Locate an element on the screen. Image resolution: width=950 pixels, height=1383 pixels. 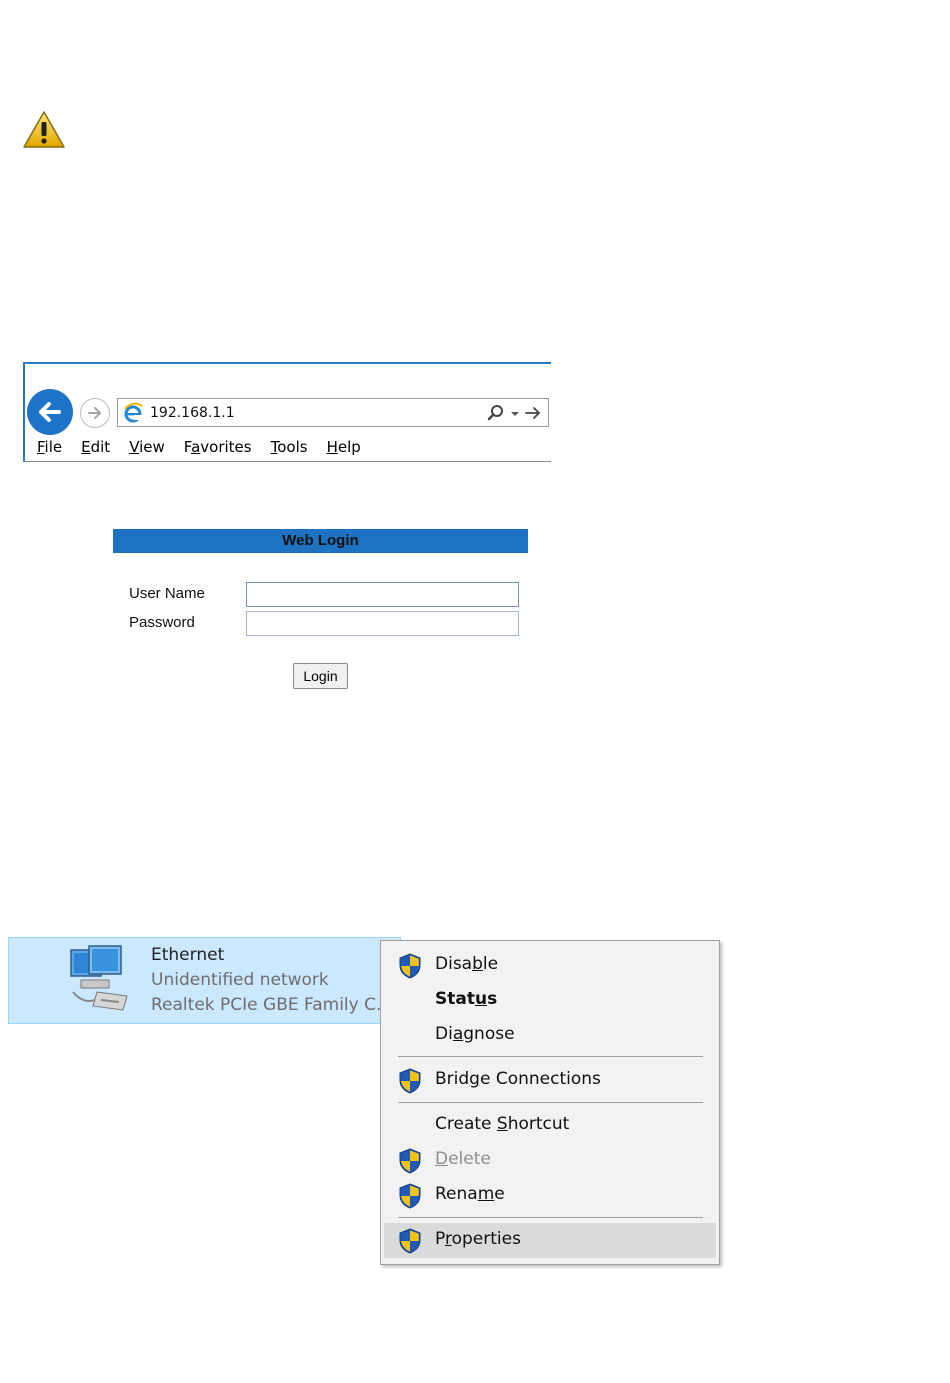
menu-favorites: Favorites is located at coordinates (218, 447).